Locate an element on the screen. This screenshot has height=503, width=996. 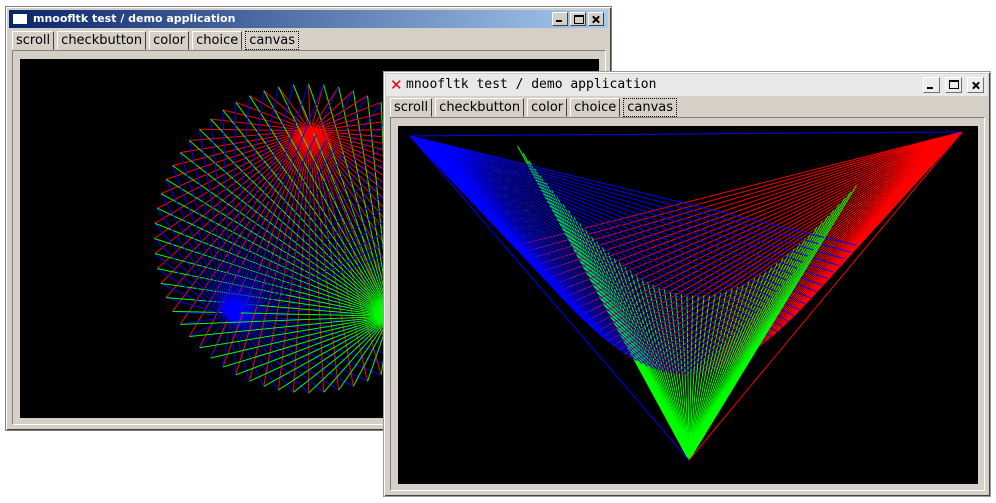
title-bar: mnoofltk test / demo application is located at coordinates (308, 19).